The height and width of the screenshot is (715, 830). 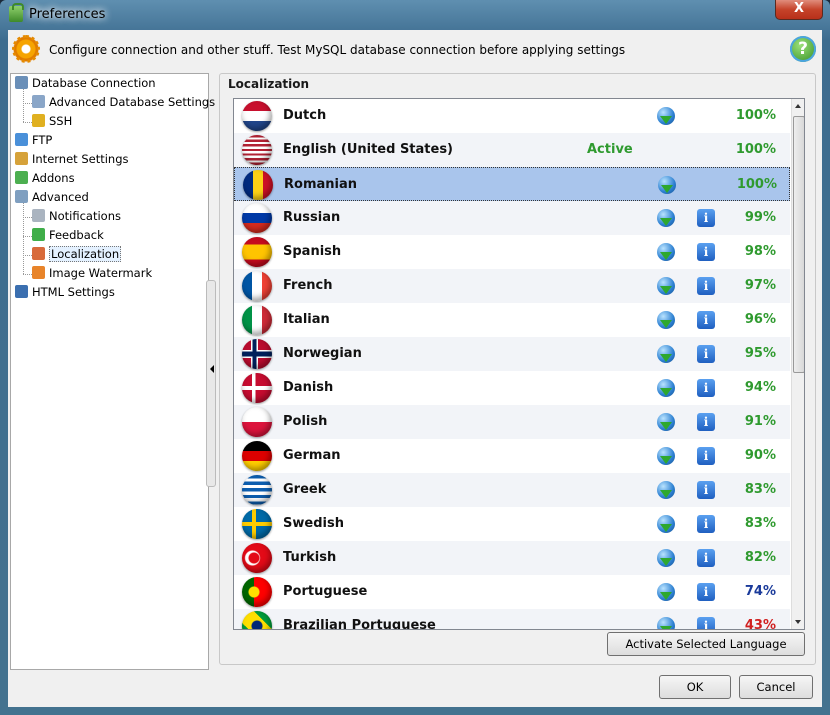 What do you see at coordinates (512, 490) in the screenshot?
I see `language-row: Greek i 83%` at bounding box center [512, 490].